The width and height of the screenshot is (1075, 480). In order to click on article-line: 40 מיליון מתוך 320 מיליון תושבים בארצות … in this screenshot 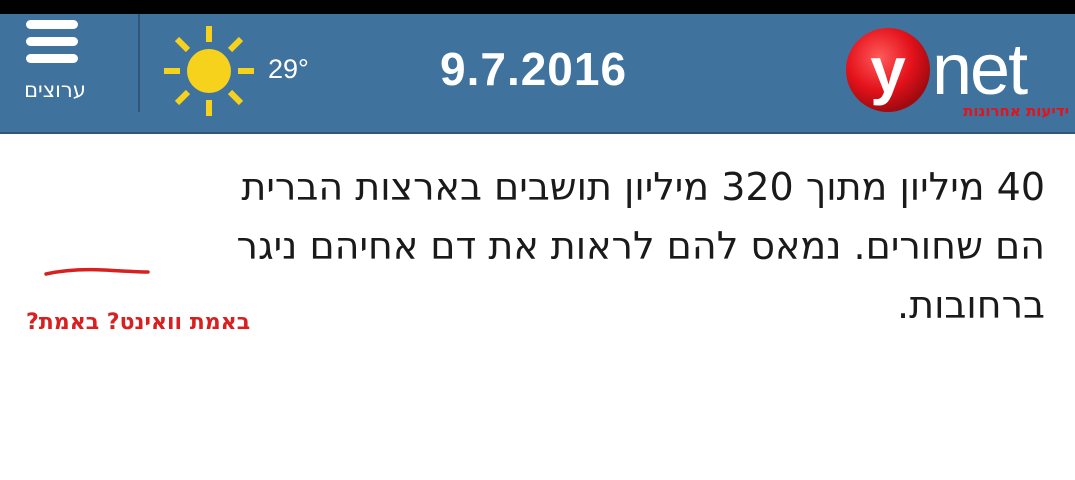, I will do `click(643, 187)`.